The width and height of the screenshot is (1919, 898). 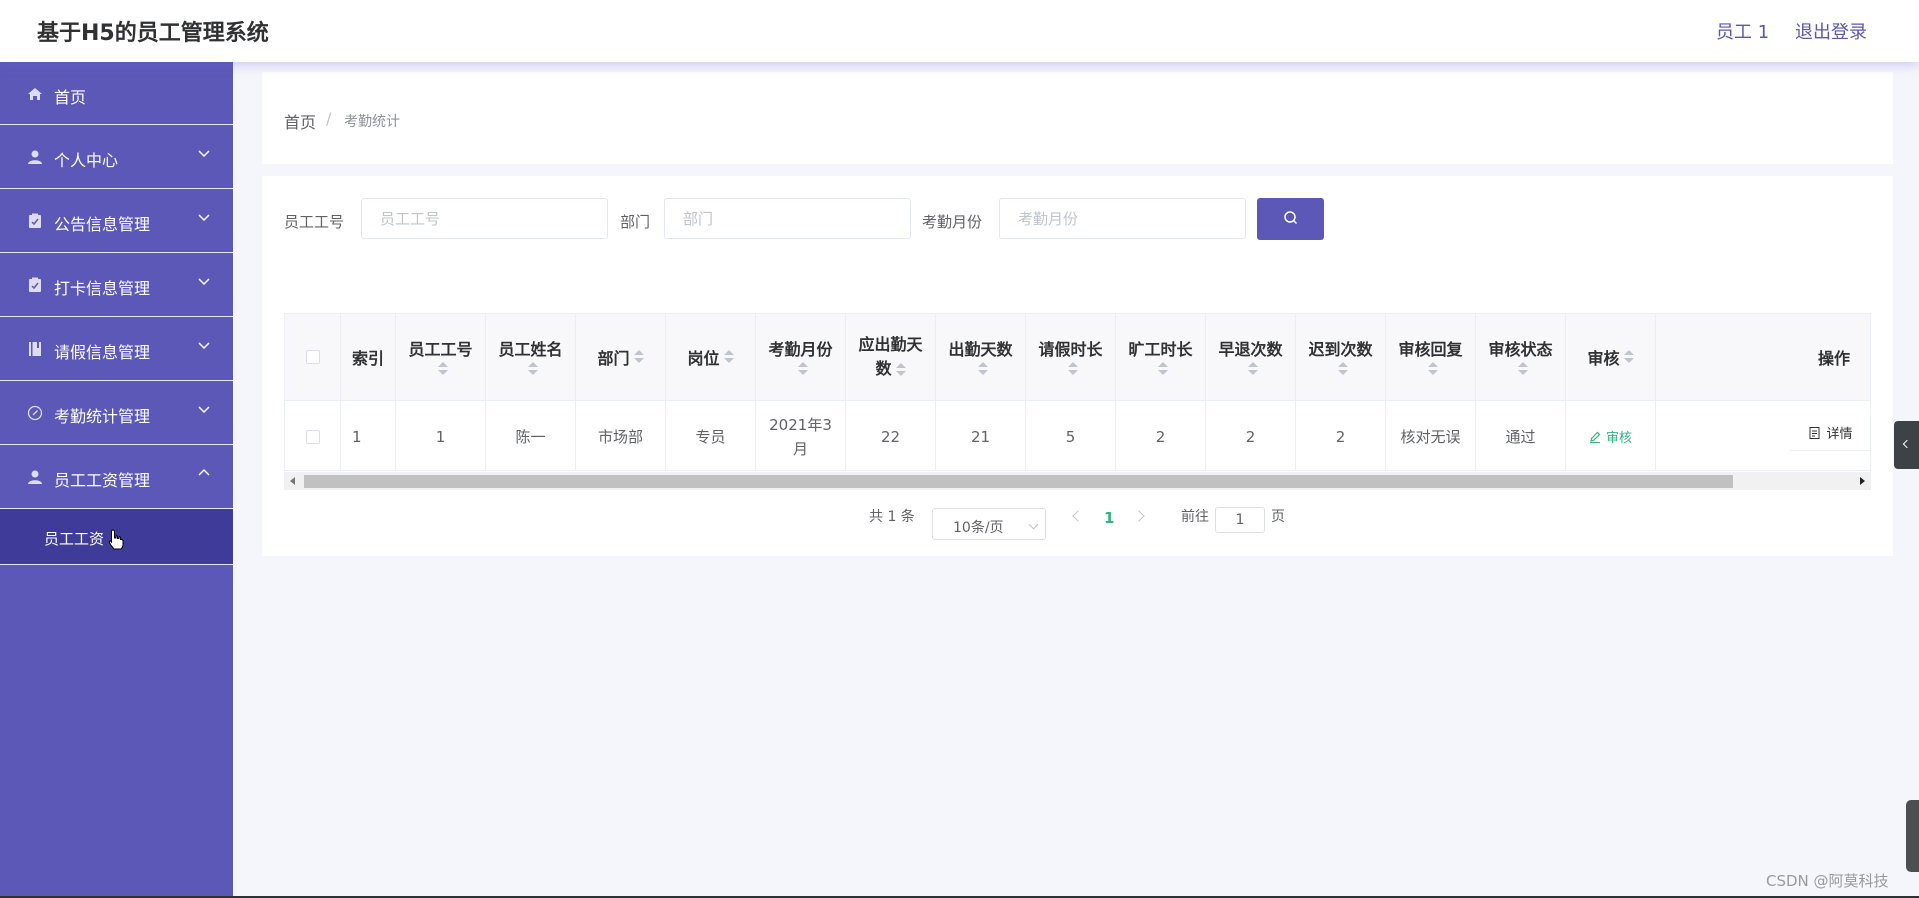 I want to click on clipboard-icon, so click(x=35, y=284).